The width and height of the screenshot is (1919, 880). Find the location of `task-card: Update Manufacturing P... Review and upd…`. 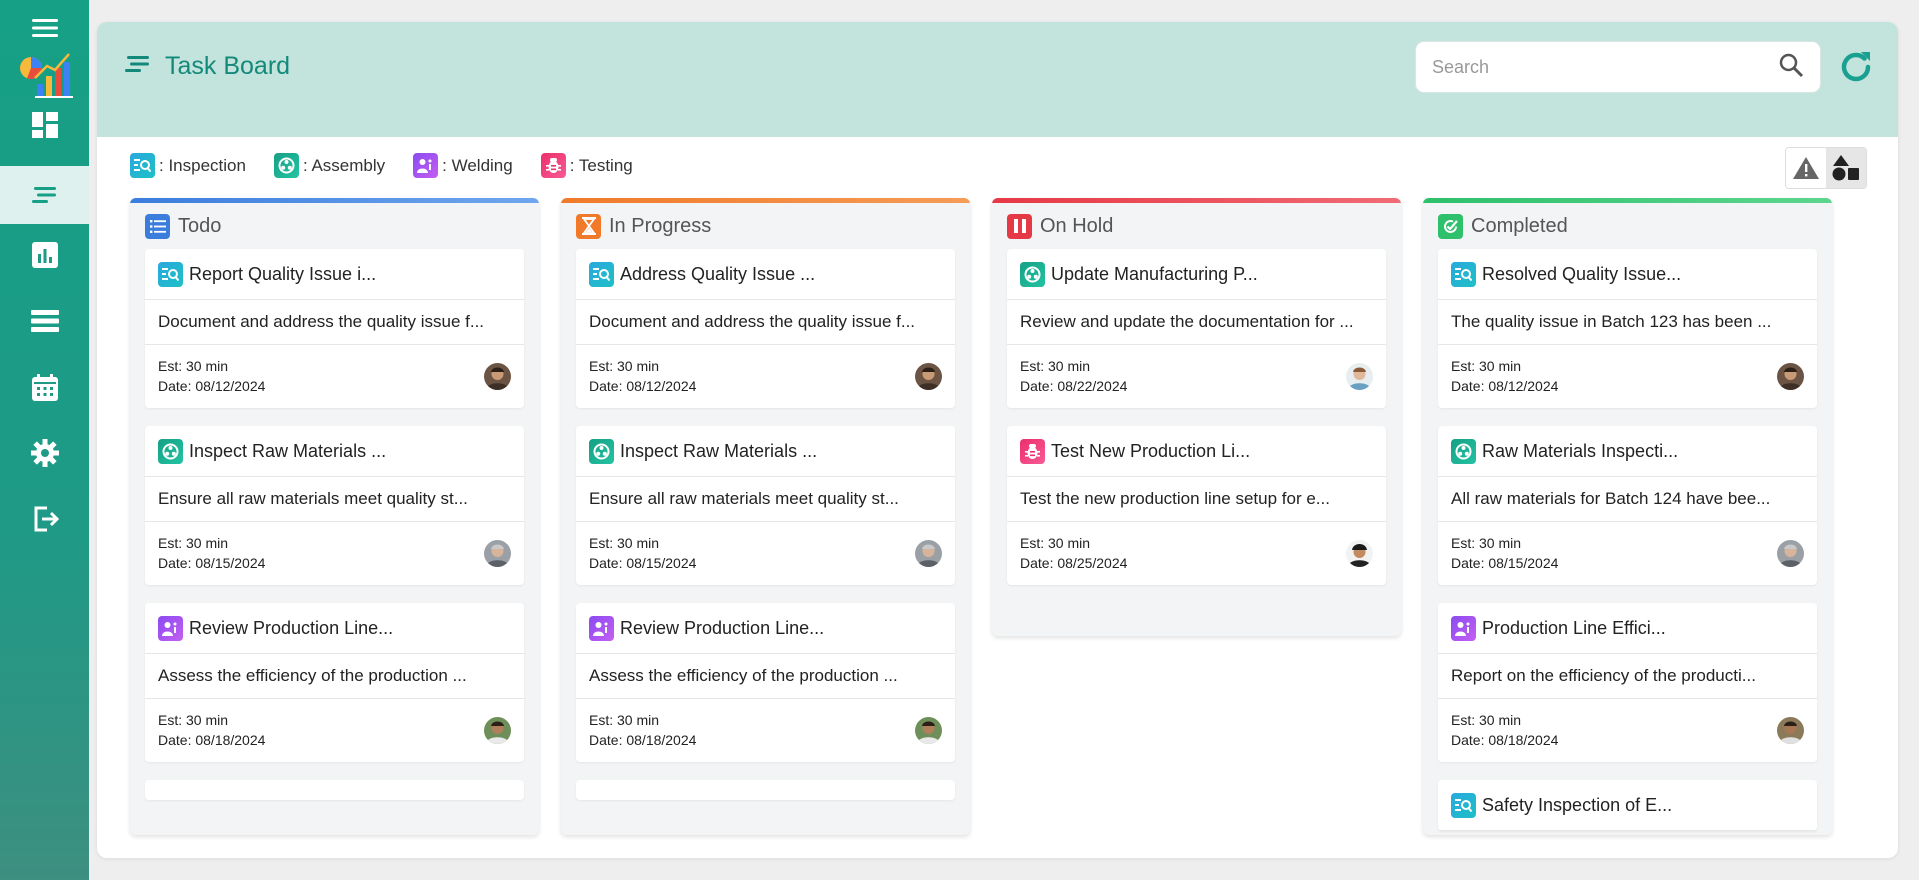

task-card: Update Manufacturing P... Review and upd… is located at coordinates (1196, 328).